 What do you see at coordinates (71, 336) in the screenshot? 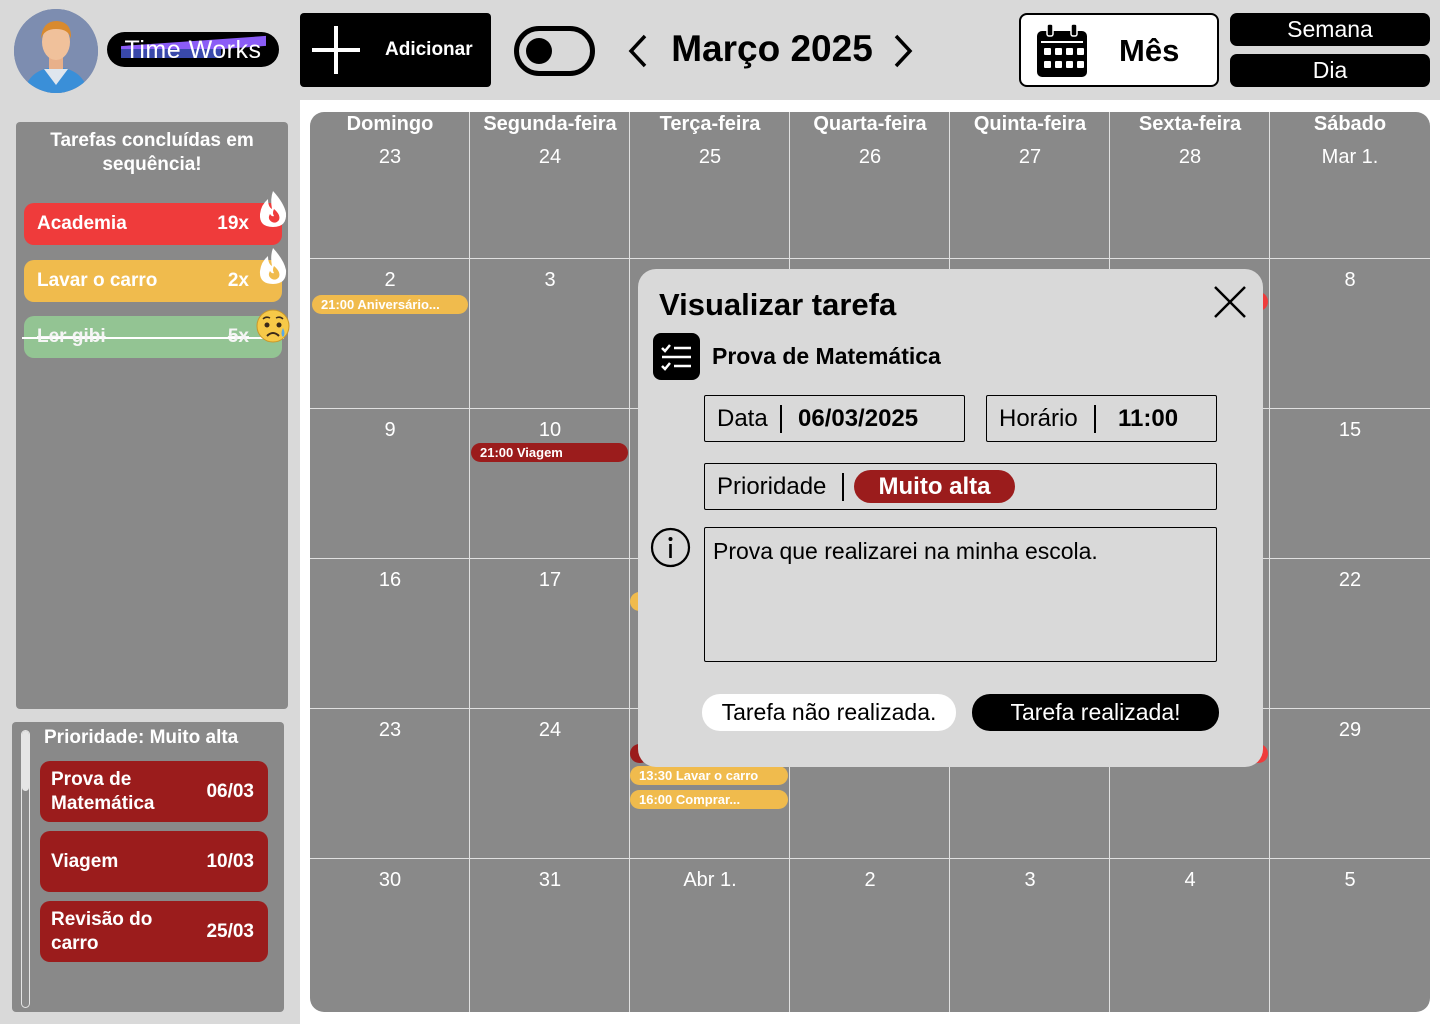
I see `streak-name: Ler gibi` at bounding box center [71, 336].